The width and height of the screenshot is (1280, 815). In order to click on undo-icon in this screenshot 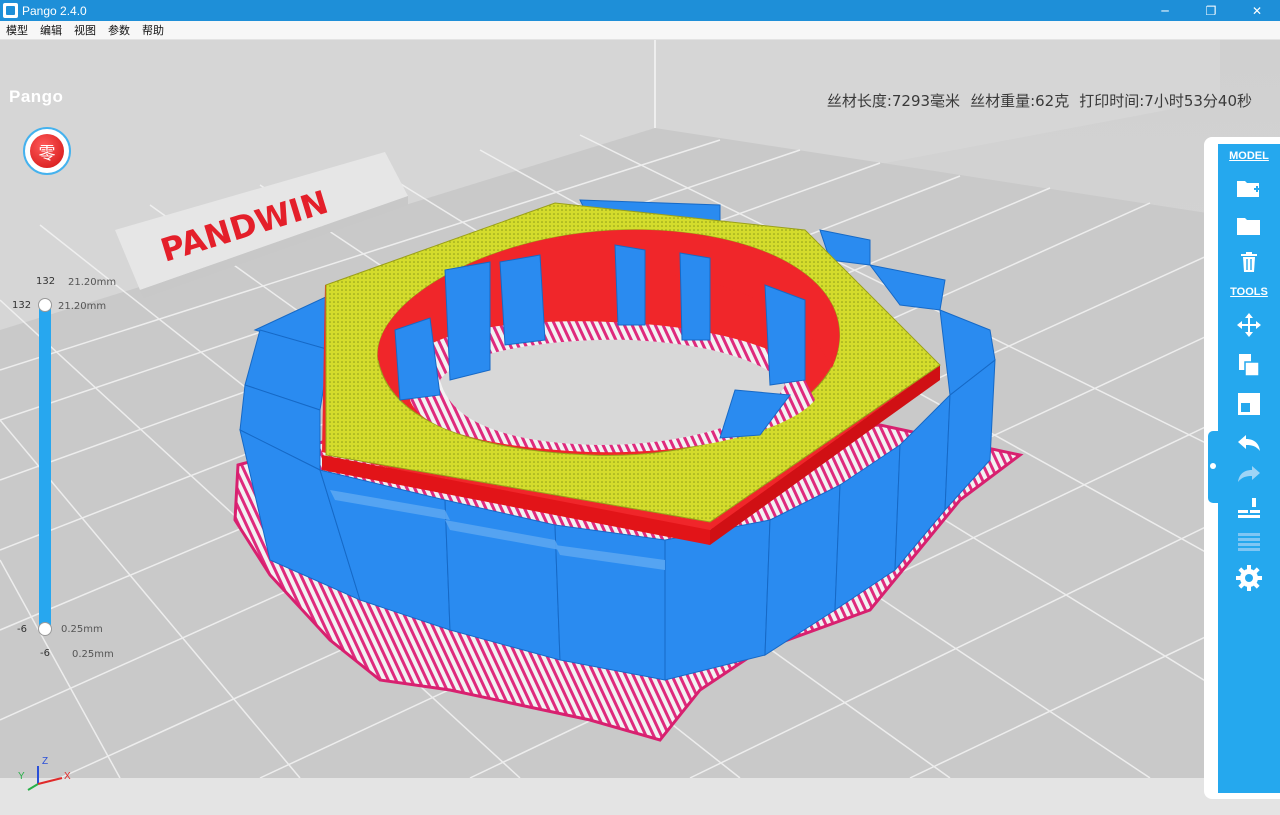, I will do `click(1249, 443)`.